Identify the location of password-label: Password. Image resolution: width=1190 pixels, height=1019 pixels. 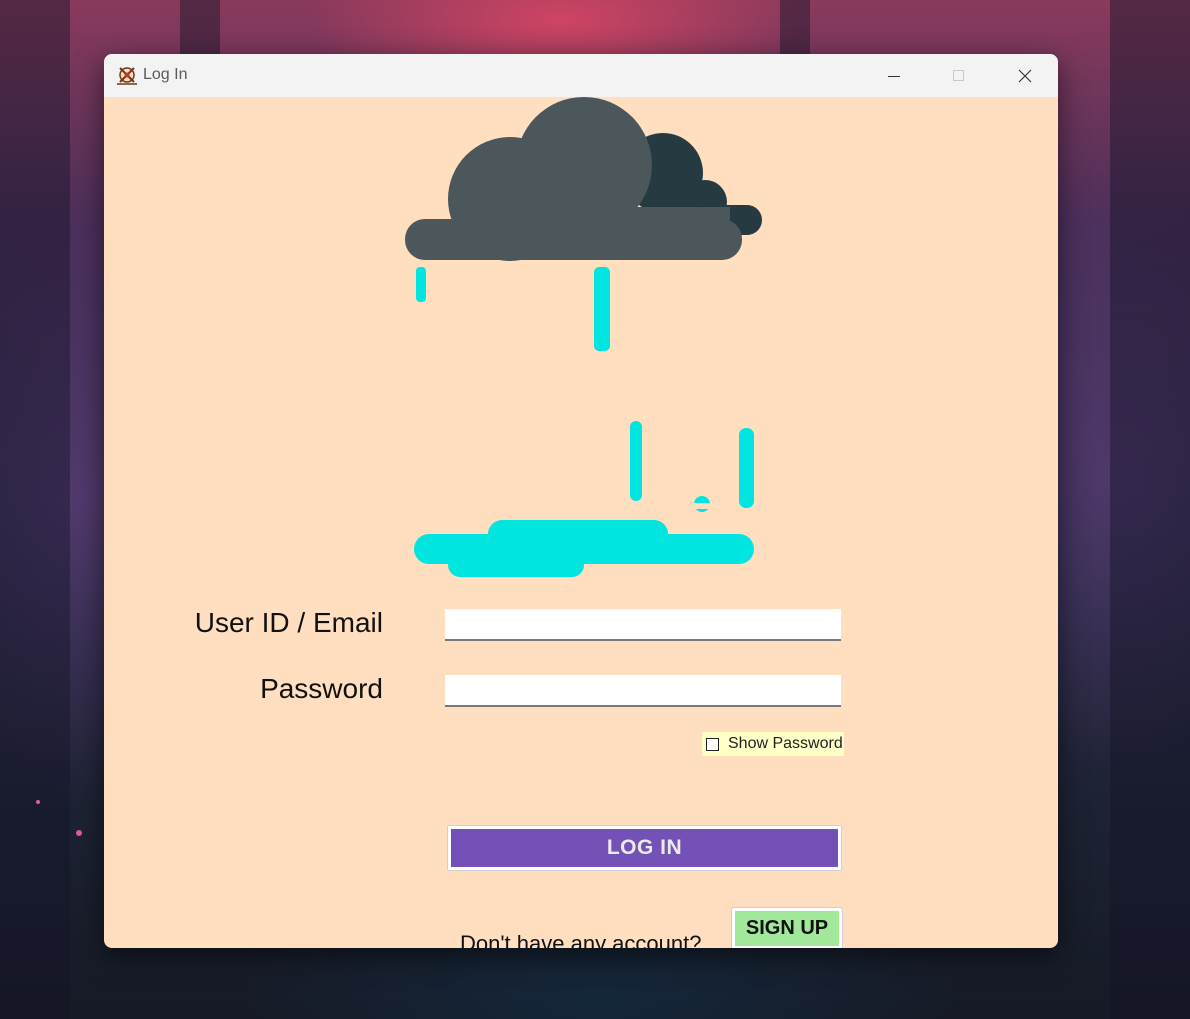
(321, 688).